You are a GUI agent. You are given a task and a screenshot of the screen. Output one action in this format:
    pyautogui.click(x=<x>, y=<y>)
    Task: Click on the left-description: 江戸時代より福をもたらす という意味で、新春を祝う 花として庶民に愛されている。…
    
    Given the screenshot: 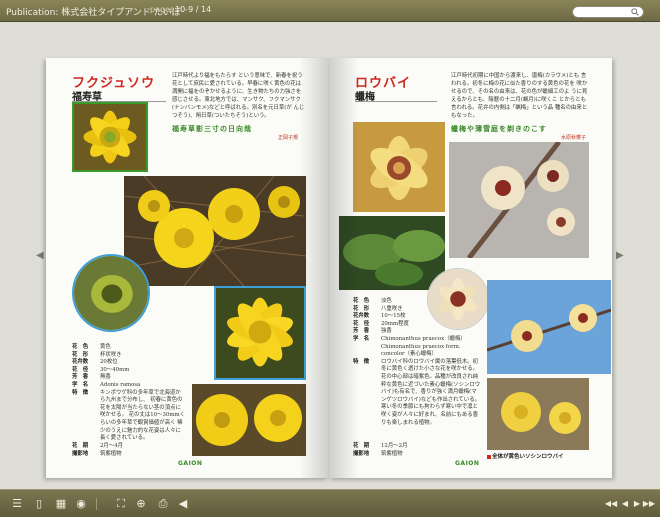 What is the action you would take?
    pyautogui.click(x=238, y=96)
    